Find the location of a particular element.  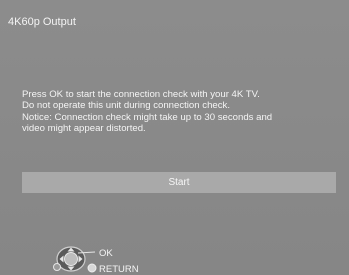

ok-hint-label: OK is located at coordinates (106, 253).